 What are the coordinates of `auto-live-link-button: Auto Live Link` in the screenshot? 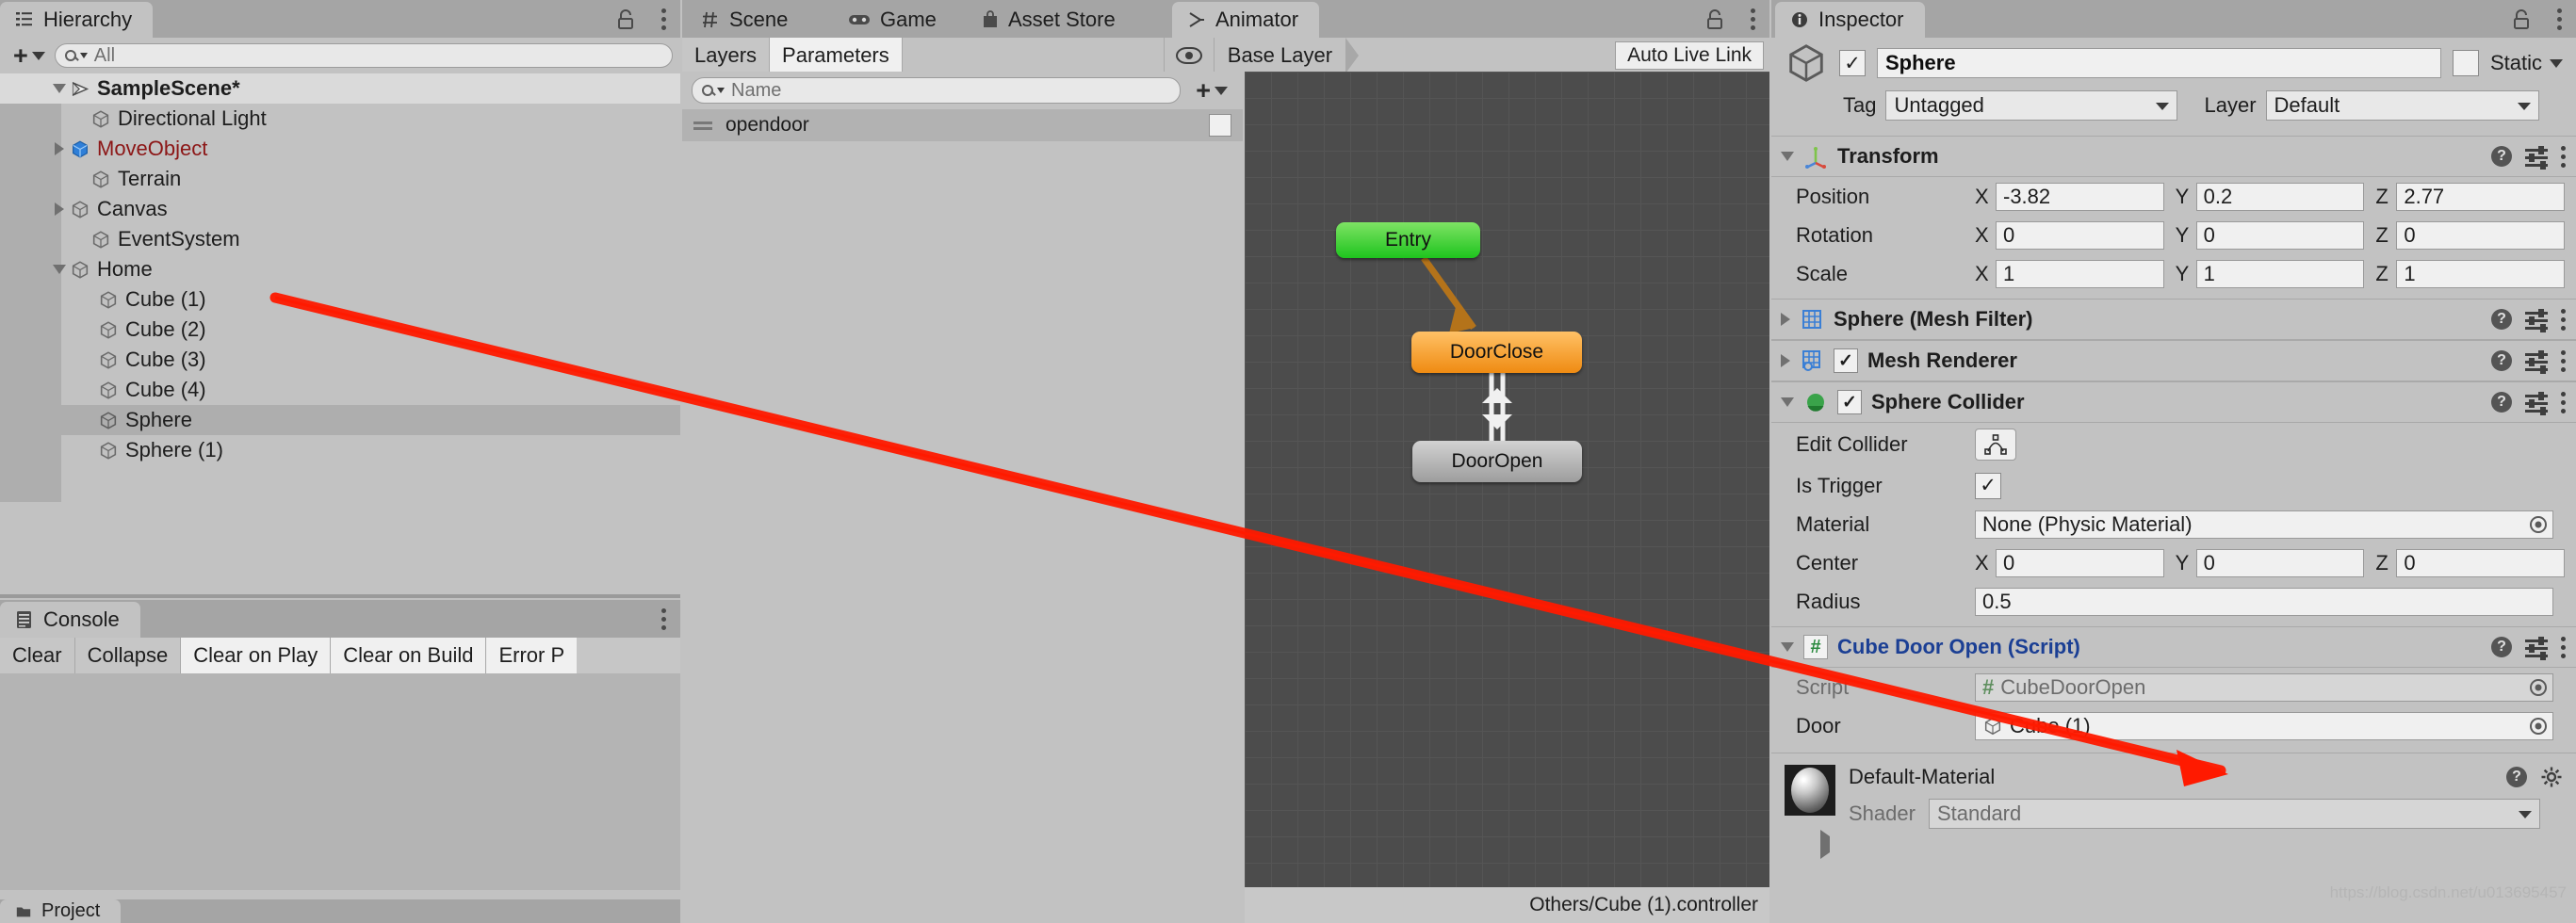 It's located at (1689, 55).